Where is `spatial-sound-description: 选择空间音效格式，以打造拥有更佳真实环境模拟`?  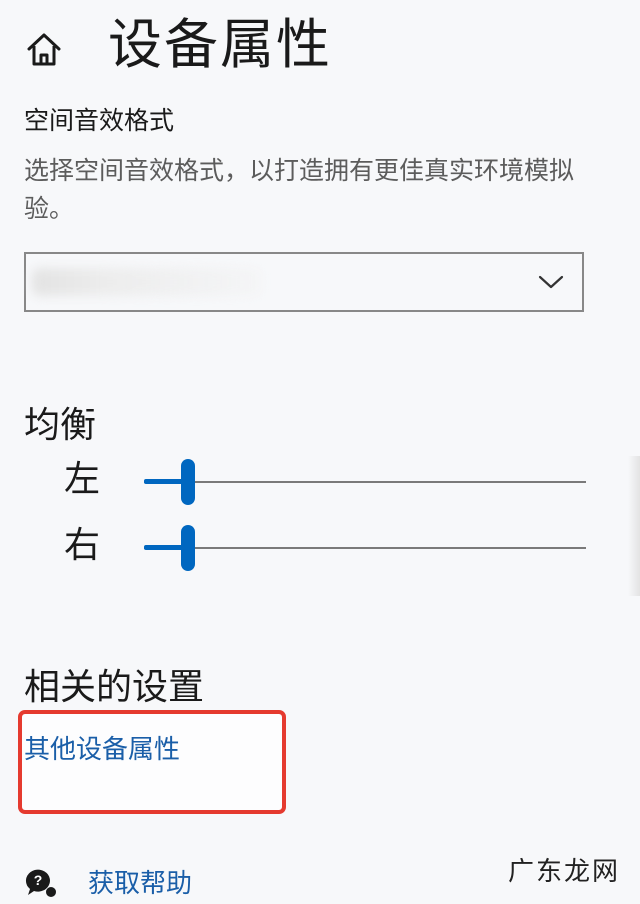
spatial-sound-description: 选择空间音效格式，以打造拥有更佳真实环境模拟 is located at coordinates (299, 170).